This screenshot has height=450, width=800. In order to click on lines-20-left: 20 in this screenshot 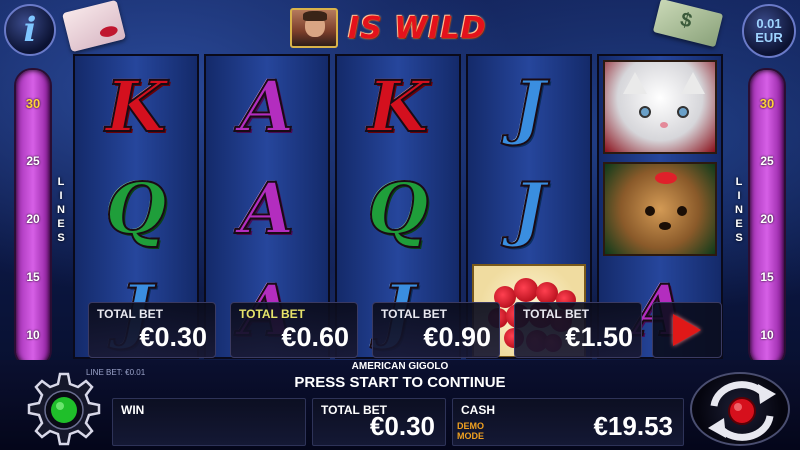, I will do `click(33, 219)`.